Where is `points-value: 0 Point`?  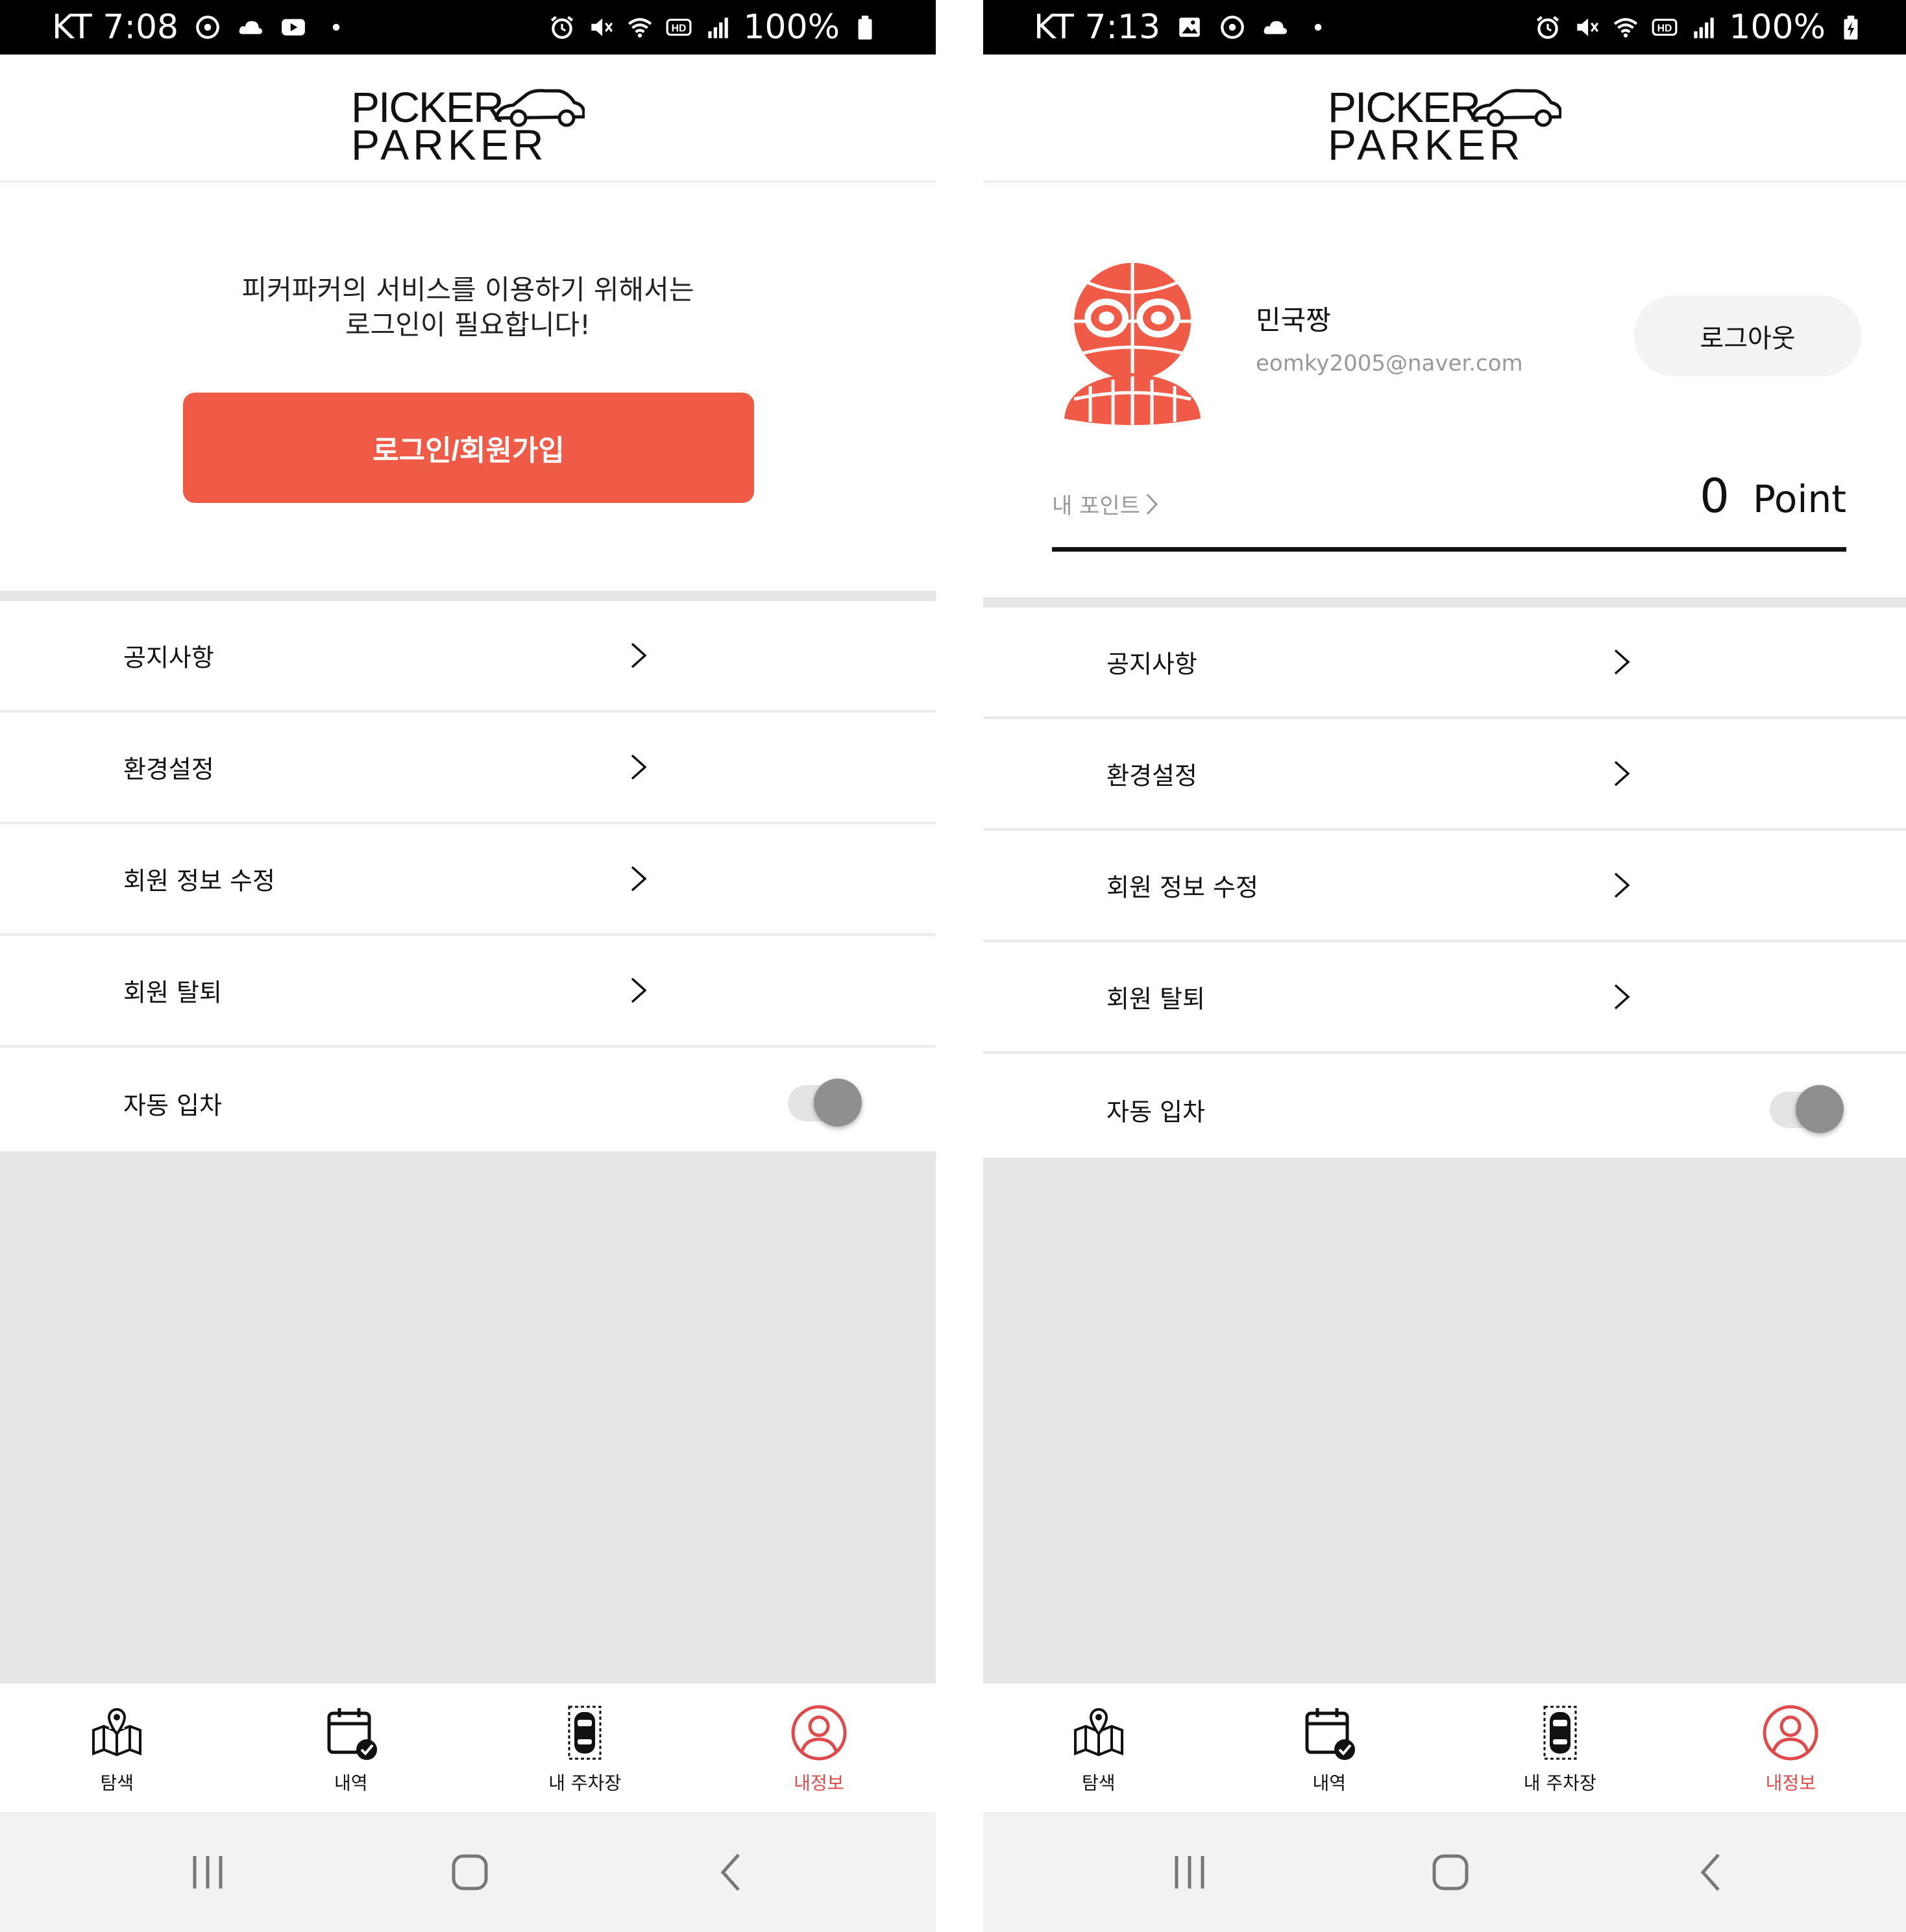
points-value: 0 Point is located at coordinates (1773, 496).